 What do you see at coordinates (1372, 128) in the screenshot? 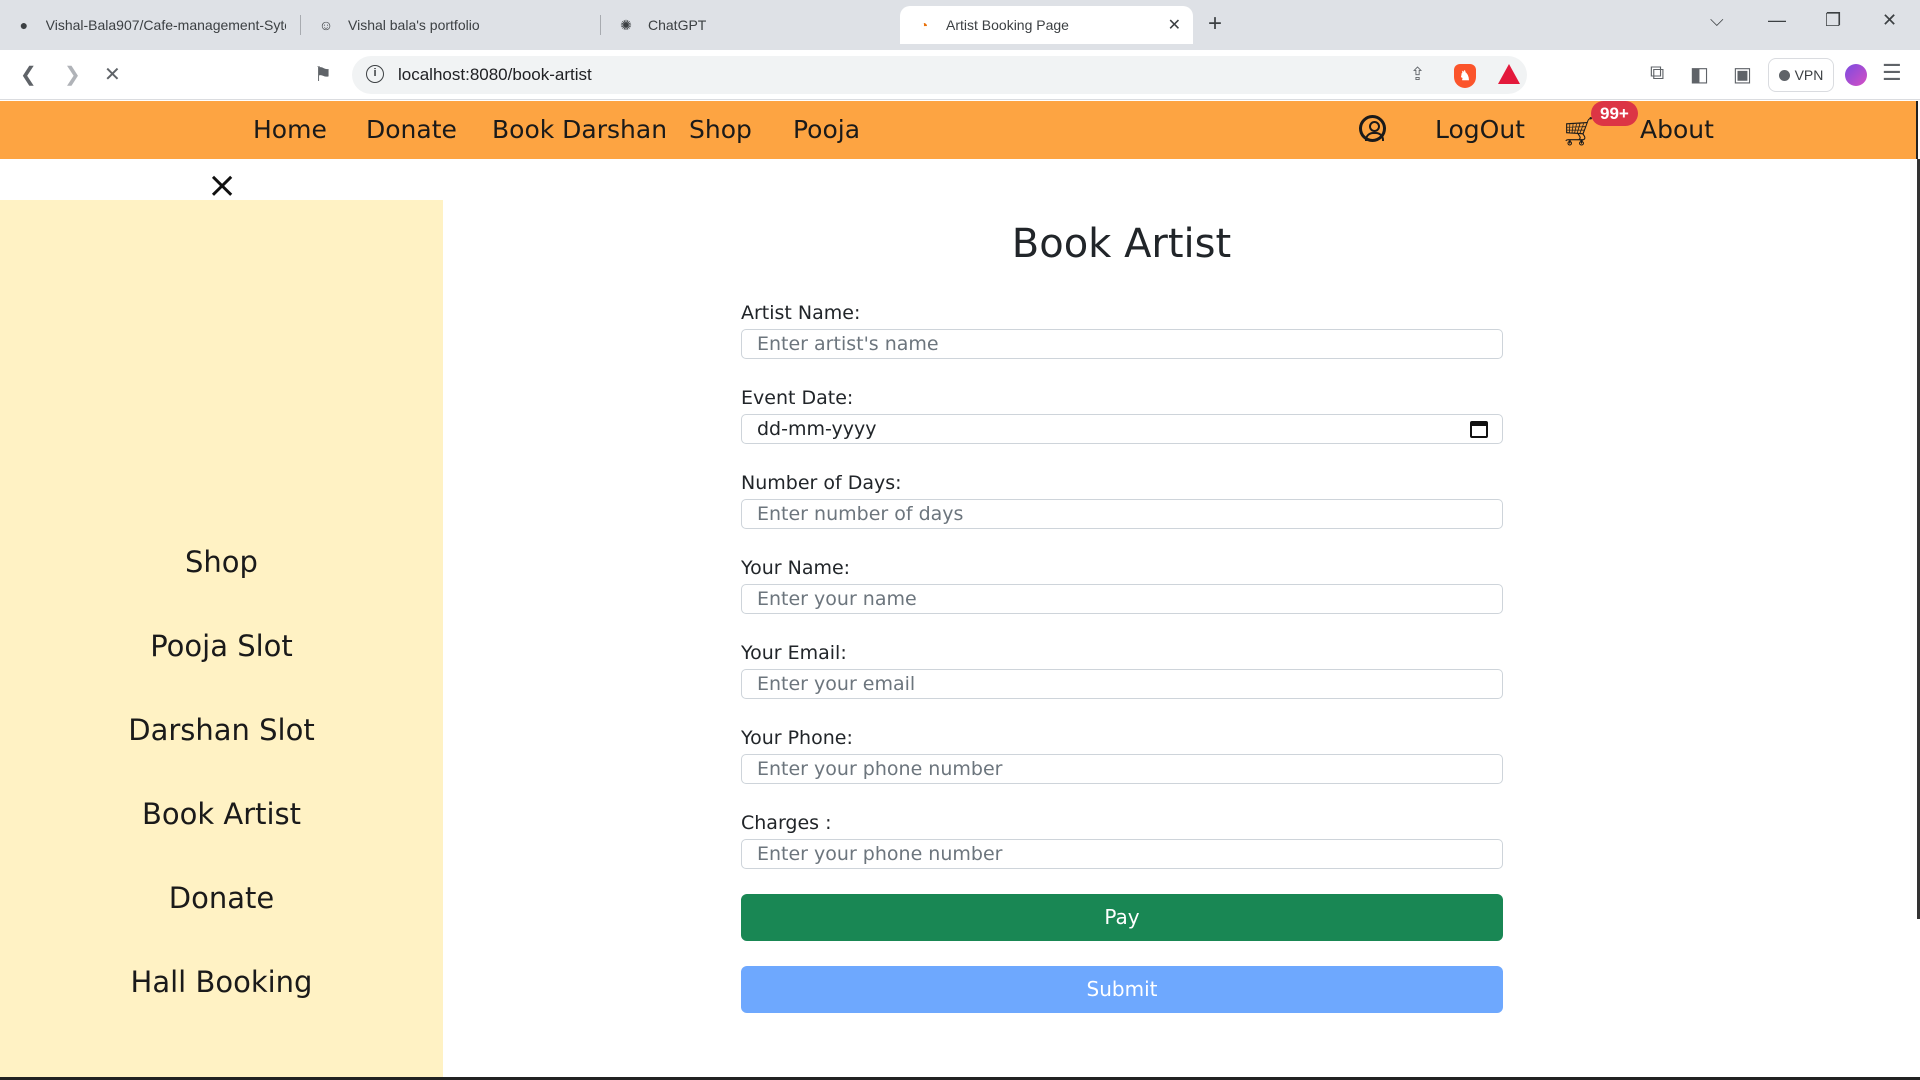
I see `user-account-icon` at bounding box center [1372, 128].